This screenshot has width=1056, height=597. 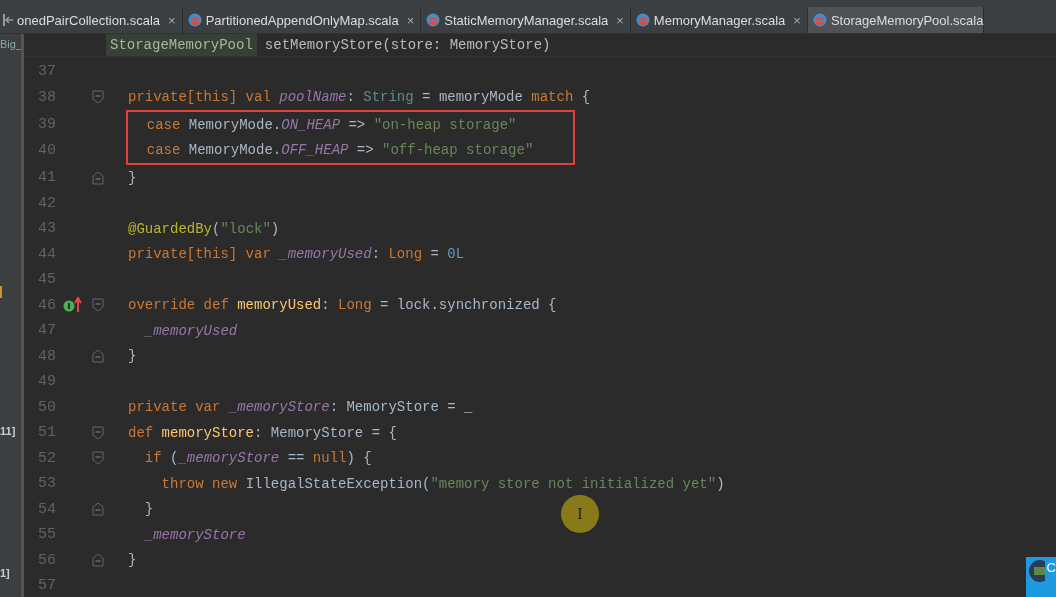 I want to click on code-line: def memoryStore: MemoryStore = {, so click(x=262, y=432).